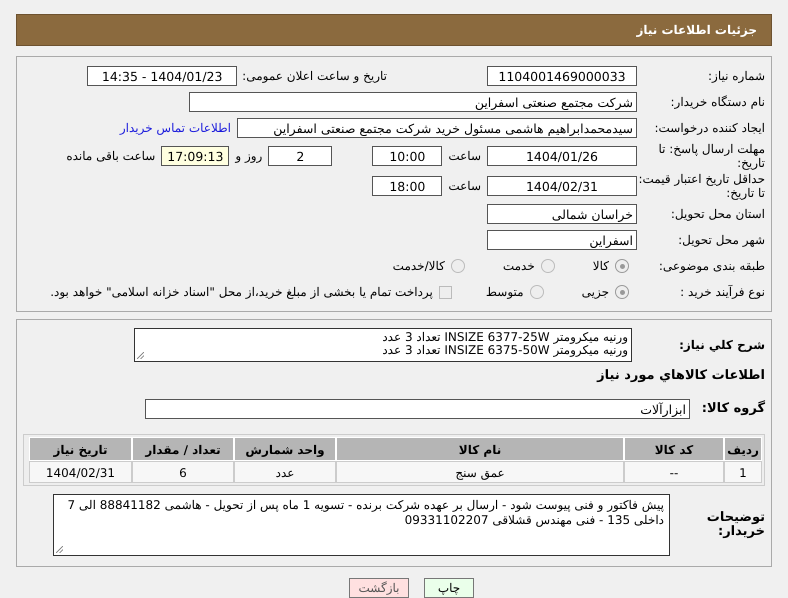 Image resolution: width=788 pixels, height=598 pixels. What do you see at coordinates (413, 102) in the screenshot?
I see `buyer-org-field: شرکت مجتمع صنعتی اسفراین` at bounding box center [413, 102].